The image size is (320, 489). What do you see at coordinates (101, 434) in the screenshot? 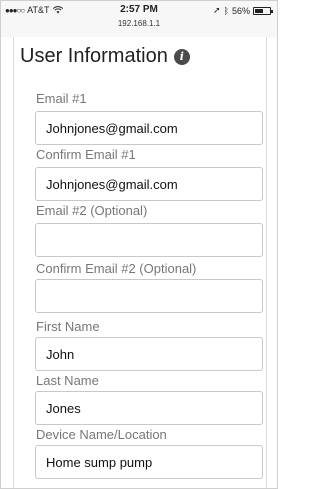
I see `device-location-label: Device Name/Location` at bounding box center [101, 434].